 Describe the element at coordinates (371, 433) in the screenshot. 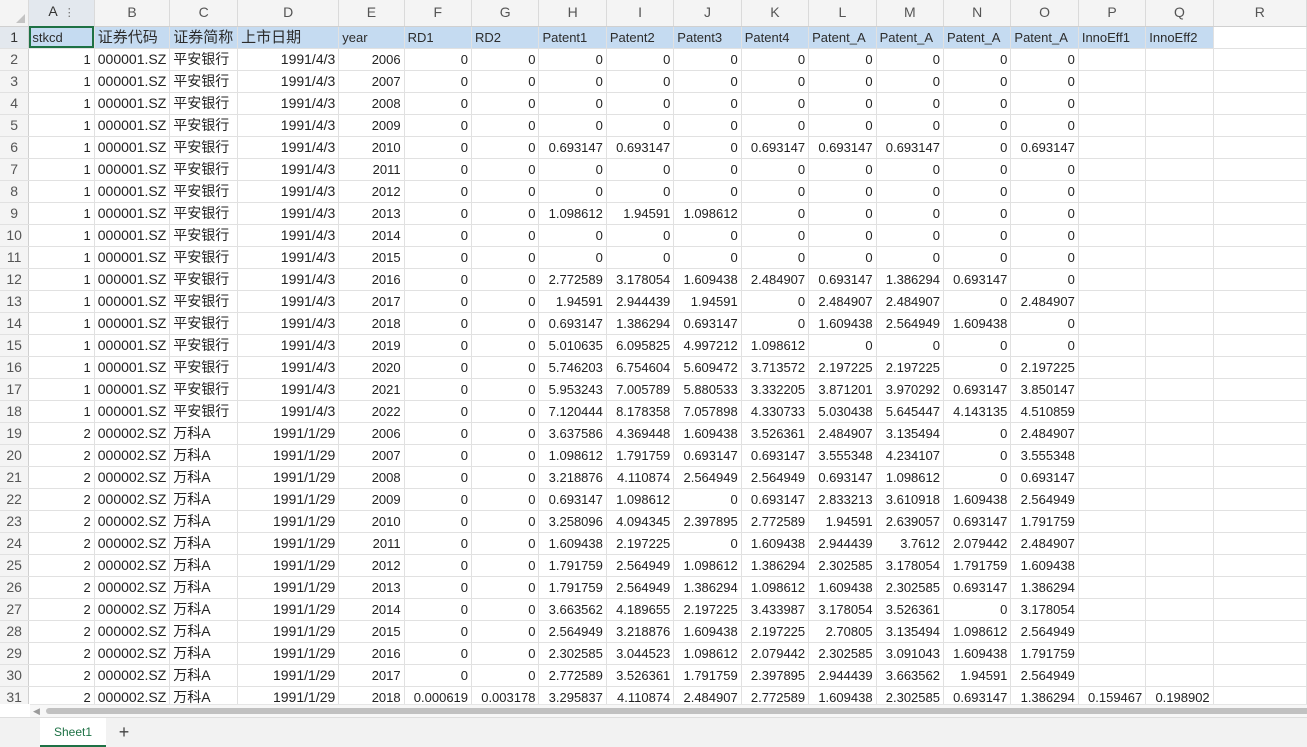

I see `data-cell: 2006` at that location.